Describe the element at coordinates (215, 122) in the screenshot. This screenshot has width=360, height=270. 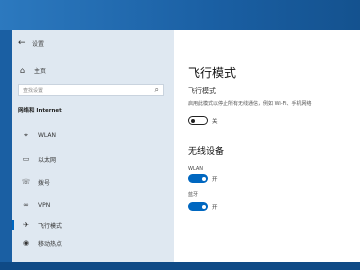
I see `airplane-toggle-state: 关` at that location.